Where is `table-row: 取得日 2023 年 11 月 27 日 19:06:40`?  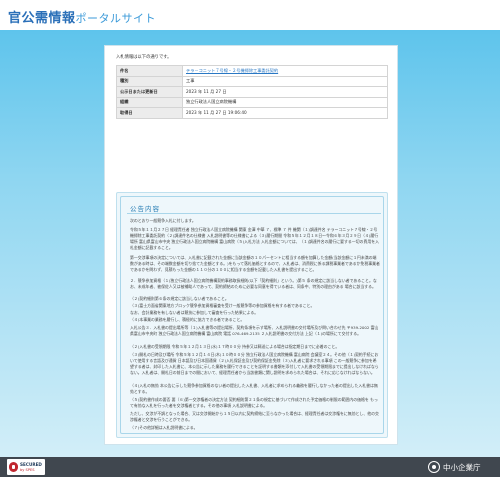
table-row: 取得日 2023 年 11 月 27 日 19:06:40 is located at coordinates (252, 113).